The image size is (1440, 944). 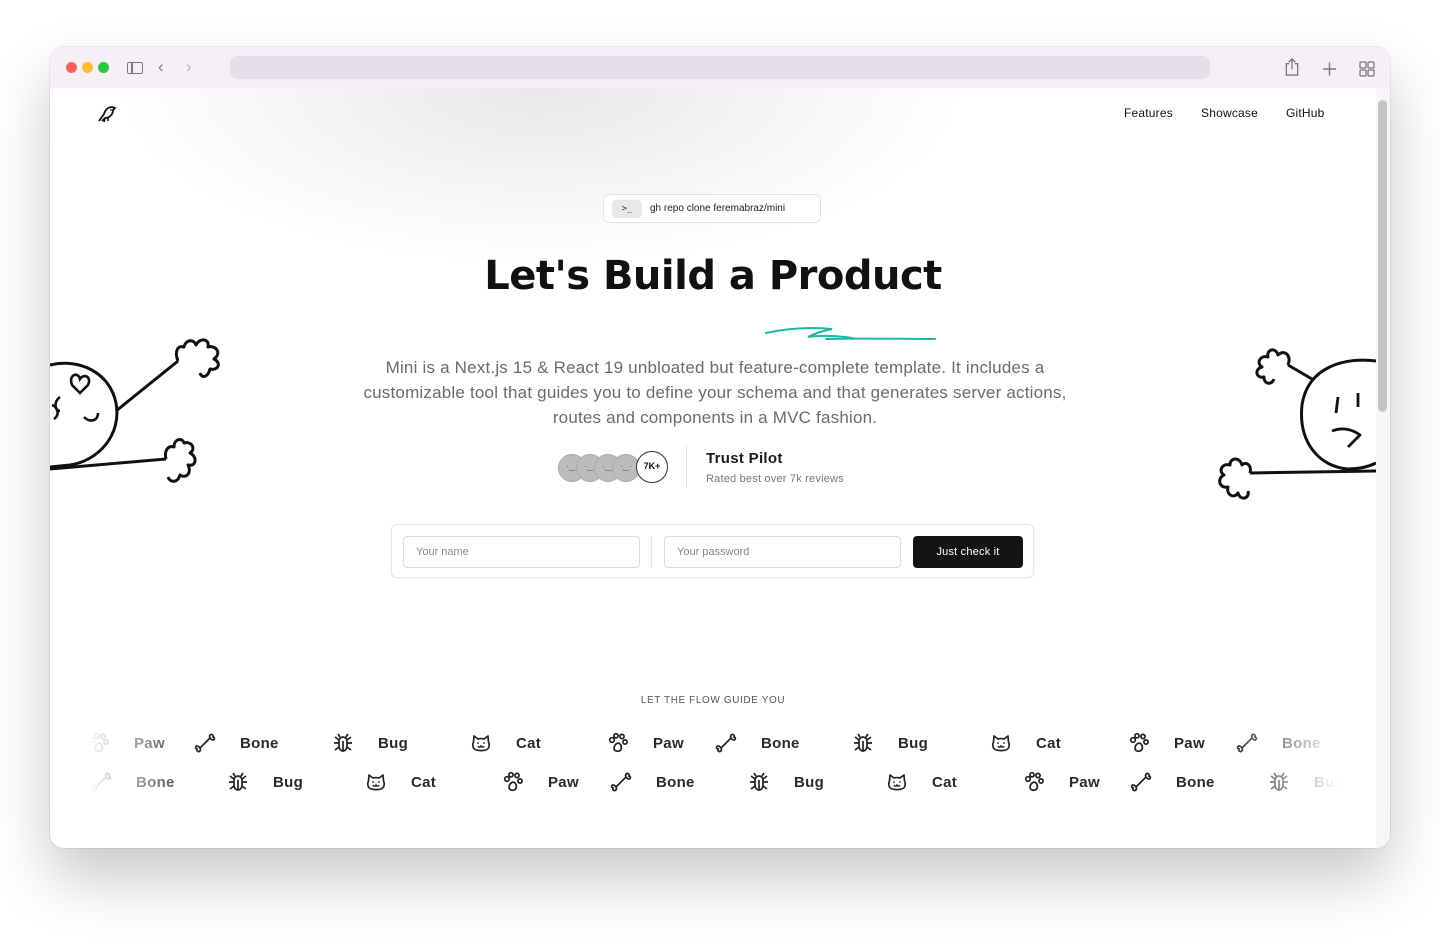 What do you see at coordinates (1329, 69) in the screenshot?
I see `new-tab-icon` at bounding box center [1329, 69].